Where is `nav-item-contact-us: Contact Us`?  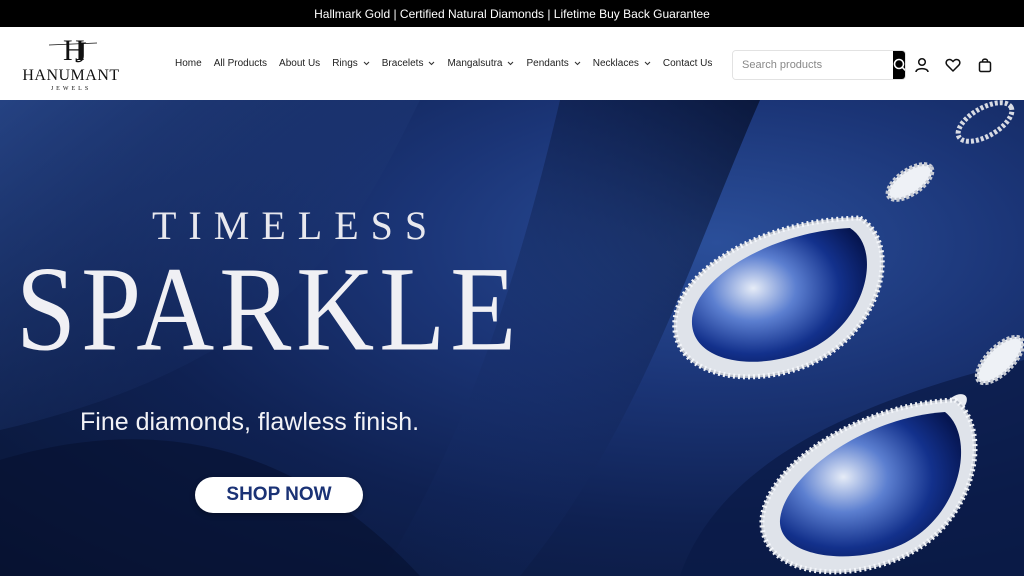 nav-item-contact-us: Contact Us is located at coordinates (687, 63).